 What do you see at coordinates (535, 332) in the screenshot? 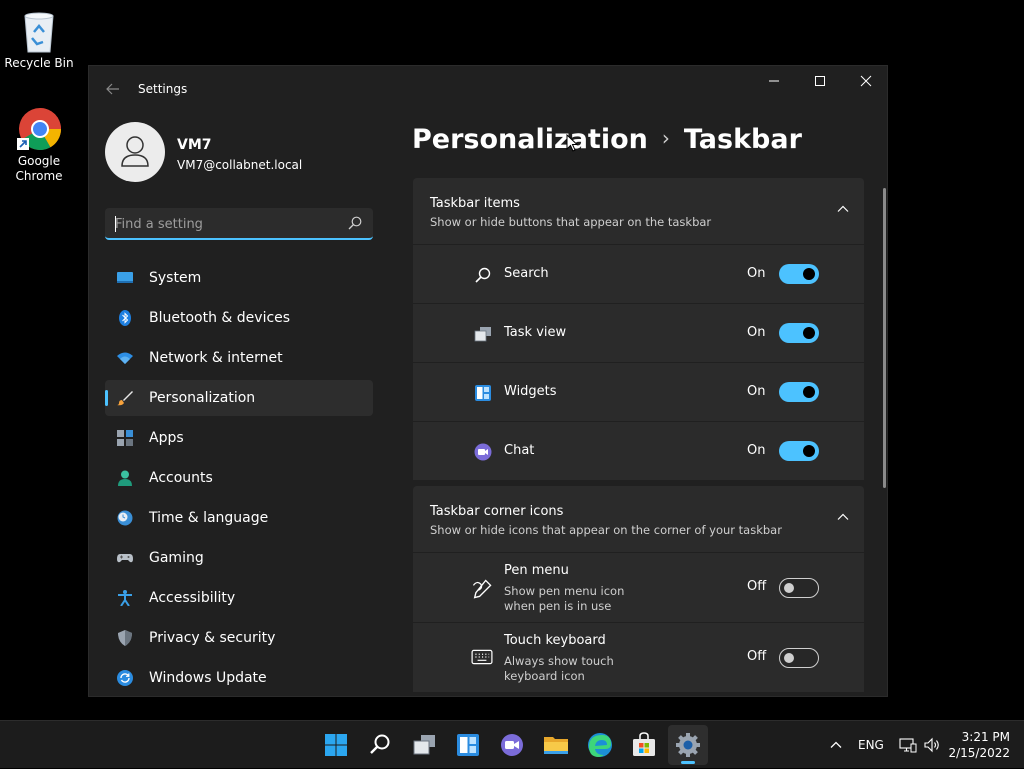
I see `setting-label: Task view` at bounding box center [535, 332].